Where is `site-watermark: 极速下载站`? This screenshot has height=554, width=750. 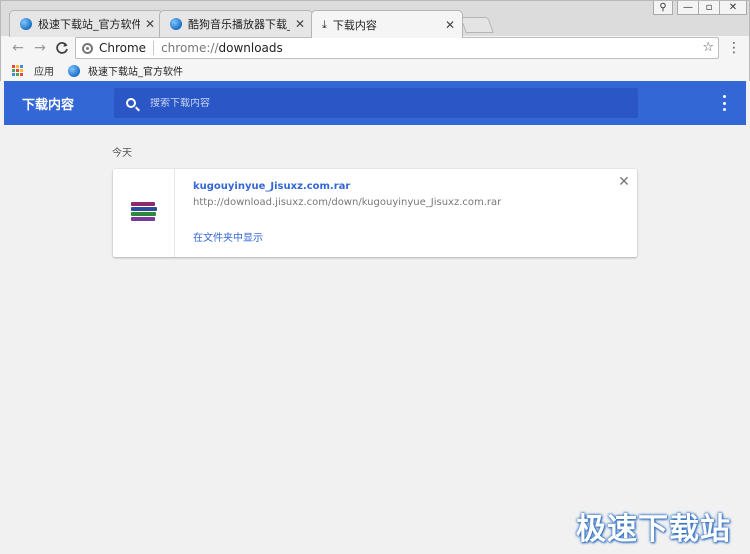 site-watermark: 极速下载站 is located at coordinates (653, 529).